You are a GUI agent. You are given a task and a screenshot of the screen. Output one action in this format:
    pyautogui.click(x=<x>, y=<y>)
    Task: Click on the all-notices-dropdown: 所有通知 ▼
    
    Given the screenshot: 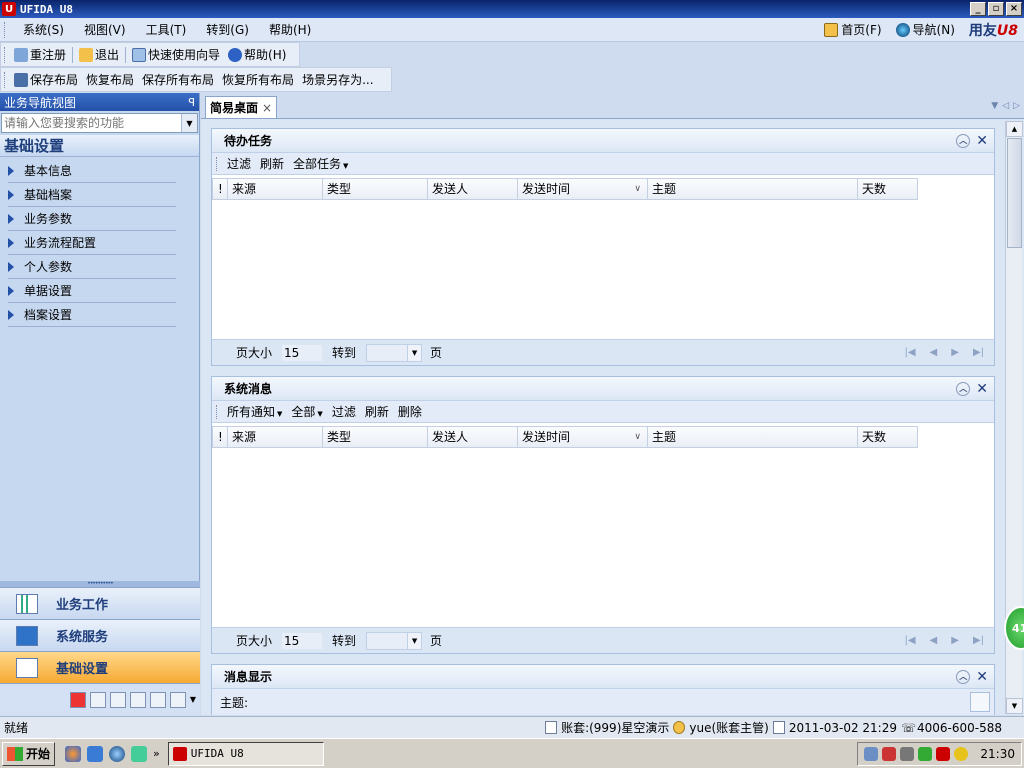 What is the action you would take?
    pyautogui.click(x=254, y=411)
    